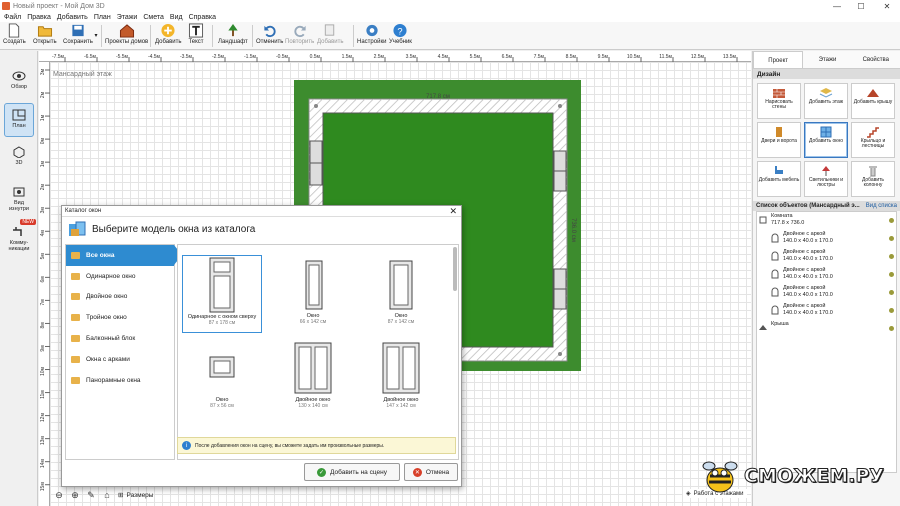 The image size is (900, 506). Describe the element at coordinates (371, 36) in the screenshot. I see `settings-button: Настройки` at that location.